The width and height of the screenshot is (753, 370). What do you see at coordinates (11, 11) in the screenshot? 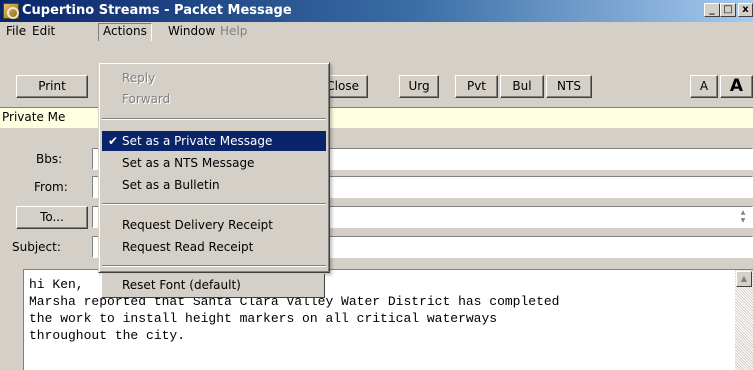
I see `app-icon` at bounding box center [11, 11].